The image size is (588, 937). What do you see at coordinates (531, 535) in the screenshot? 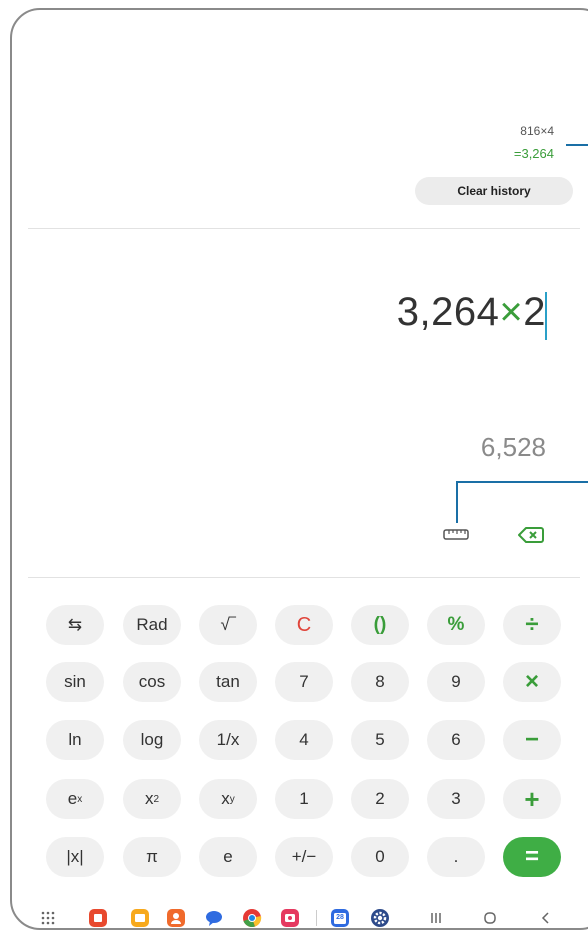
I see `backspace-icon` at bounding box center [531, 535].